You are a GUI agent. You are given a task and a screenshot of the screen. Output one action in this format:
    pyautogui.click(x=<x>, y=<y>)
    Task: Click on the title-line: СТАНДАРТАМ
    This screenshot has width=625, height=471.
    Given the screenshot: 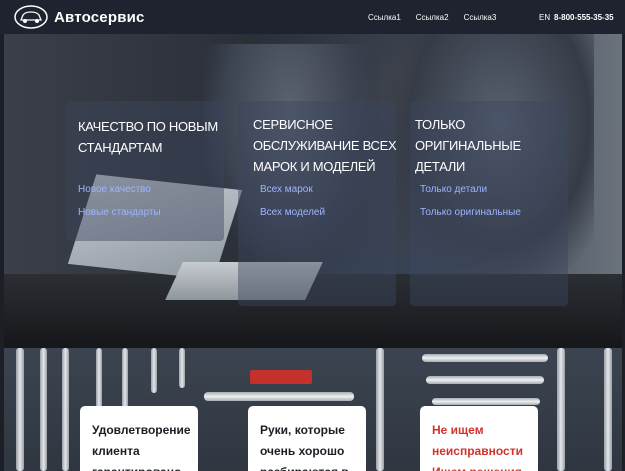 What is the action you would take?
    pyautogui.click(x=120, y=147)
    